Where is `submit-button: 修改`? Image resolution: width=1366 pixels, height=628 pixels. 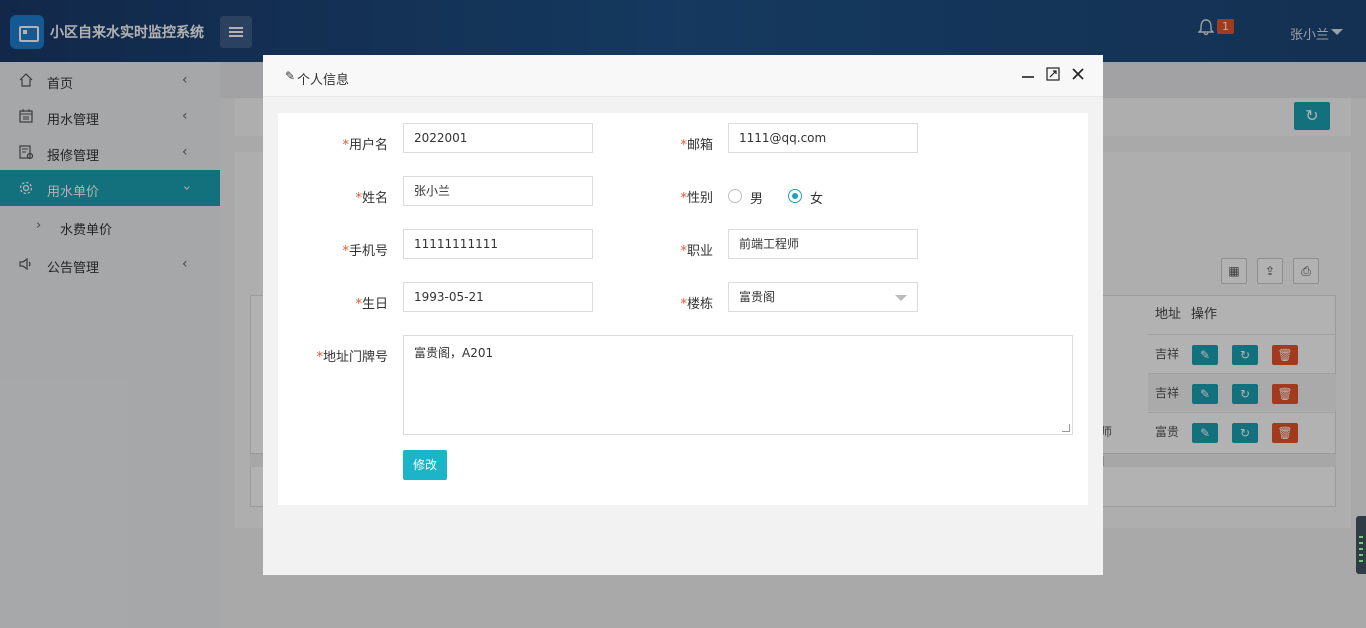
submit-button: 修改 is located at coordinates (425, 465).